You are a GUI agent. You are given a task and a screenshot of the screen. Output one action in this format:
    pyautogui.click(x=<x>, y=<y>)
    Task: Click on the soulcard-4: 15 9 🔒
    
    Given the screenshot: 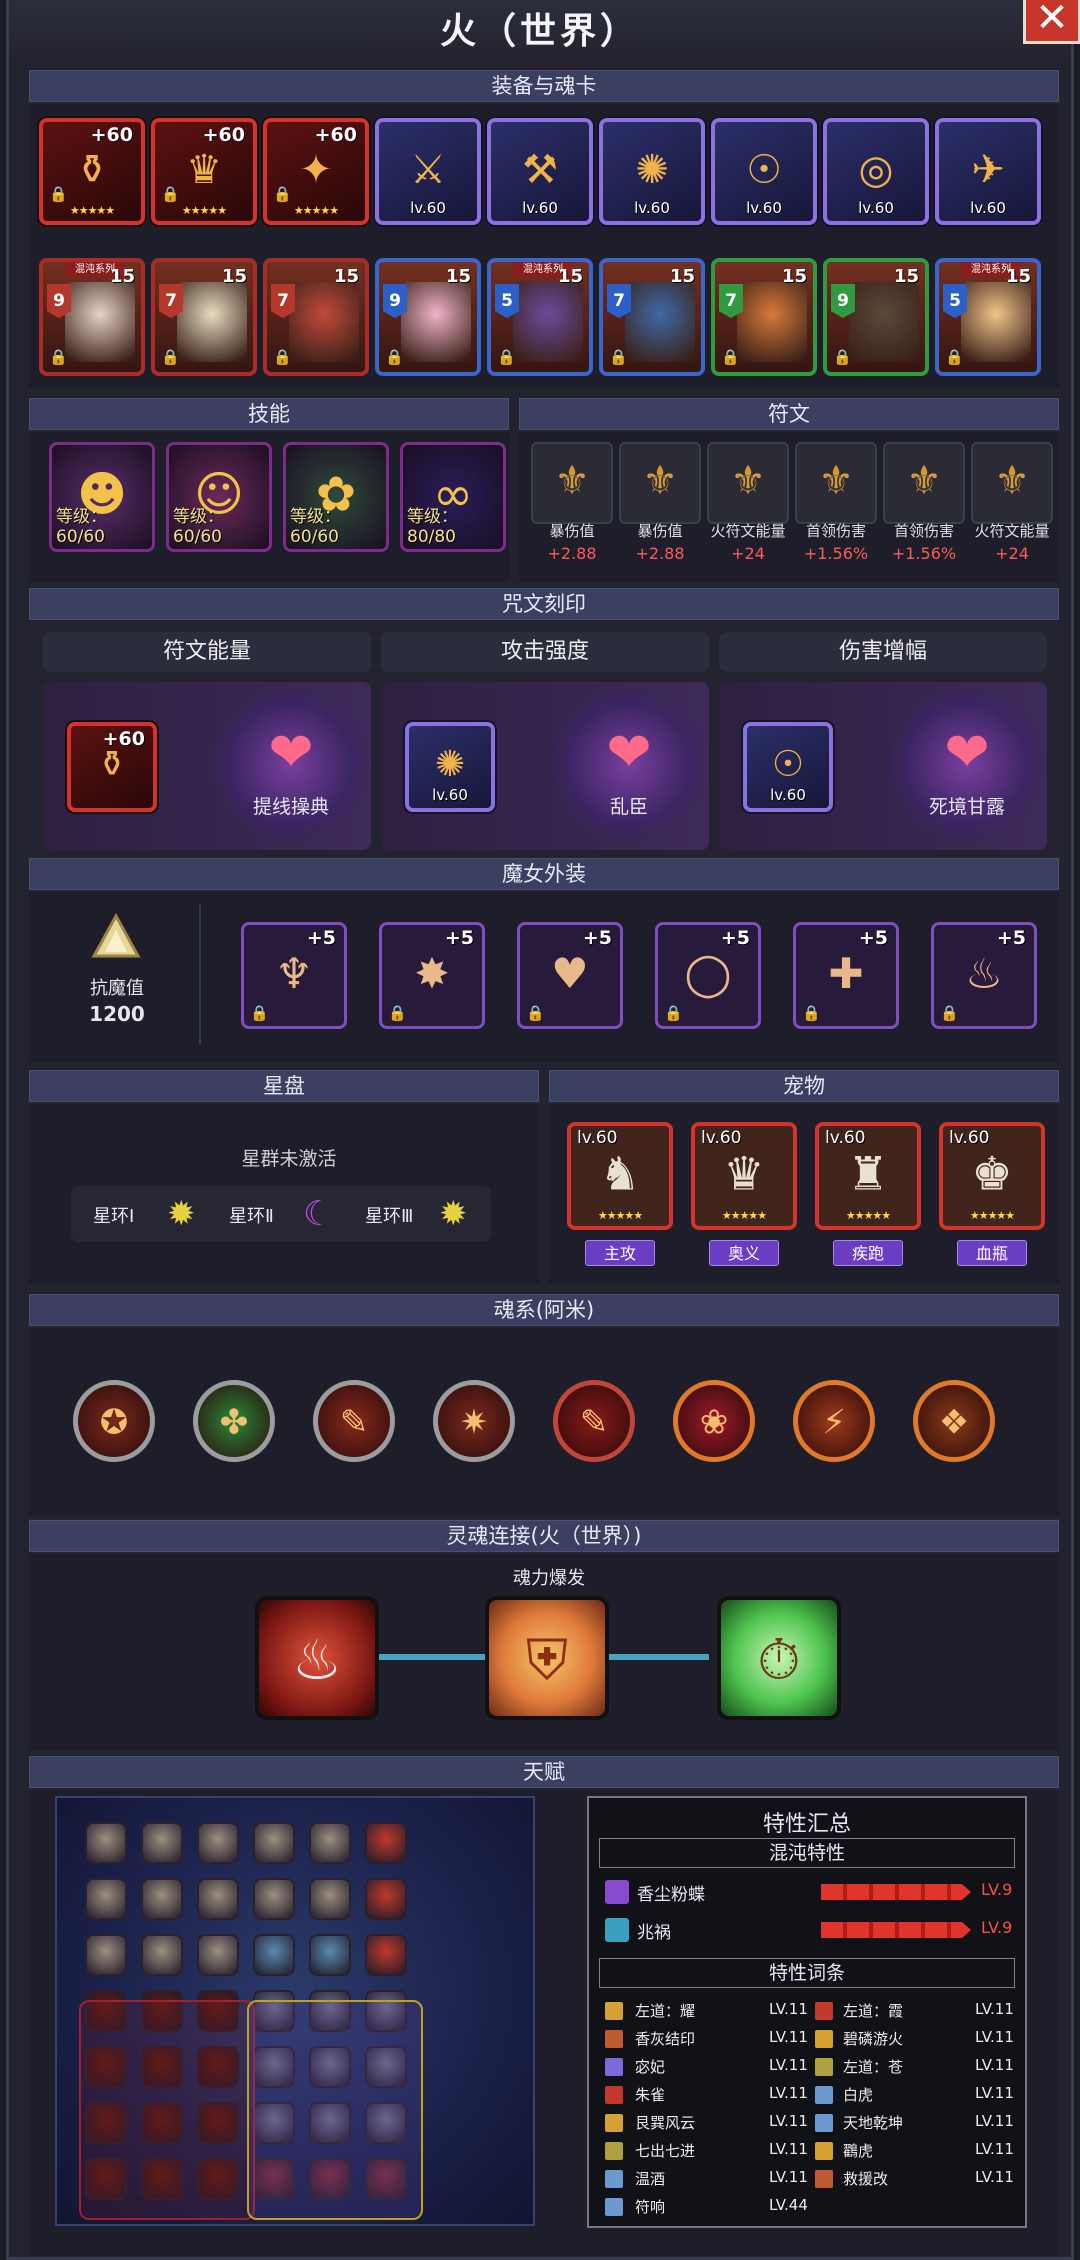 What is the action you would take?
    pyautogui.click(x=428, y=317)
    